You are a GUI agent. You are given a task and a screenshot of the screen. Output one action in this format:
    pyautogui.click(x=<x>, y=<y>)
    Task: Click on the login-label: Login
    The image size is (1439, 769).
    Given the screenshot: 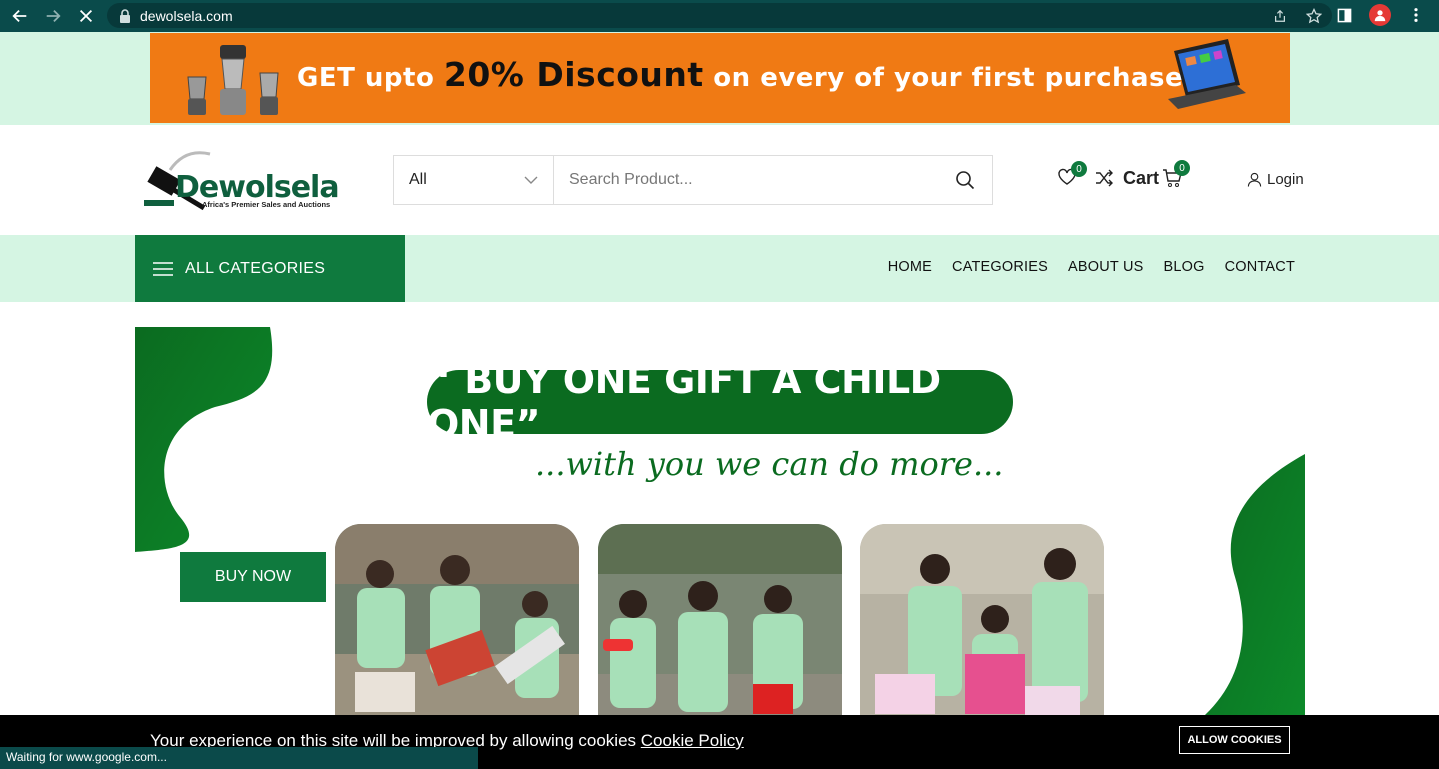 What is the action you would take?
    pyautogui.click(x=1285, y=179)
    